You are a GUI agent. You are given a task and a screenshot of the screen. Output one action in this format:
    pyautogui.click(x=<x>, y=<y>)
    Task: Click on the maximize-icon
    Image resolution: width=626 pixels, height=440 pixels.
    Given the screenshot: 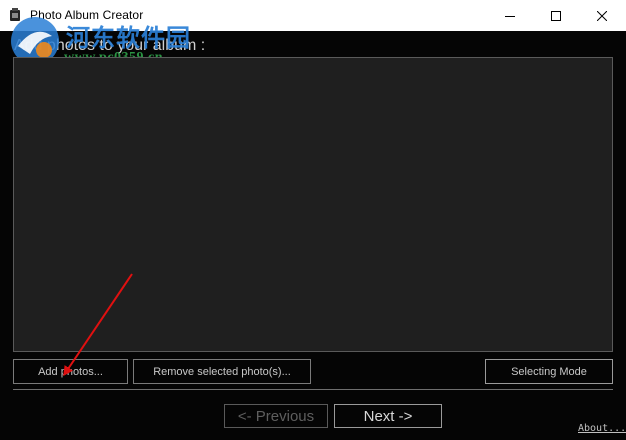 What is the action you would take?
    pyautogui.click(x=556, y=15)
    